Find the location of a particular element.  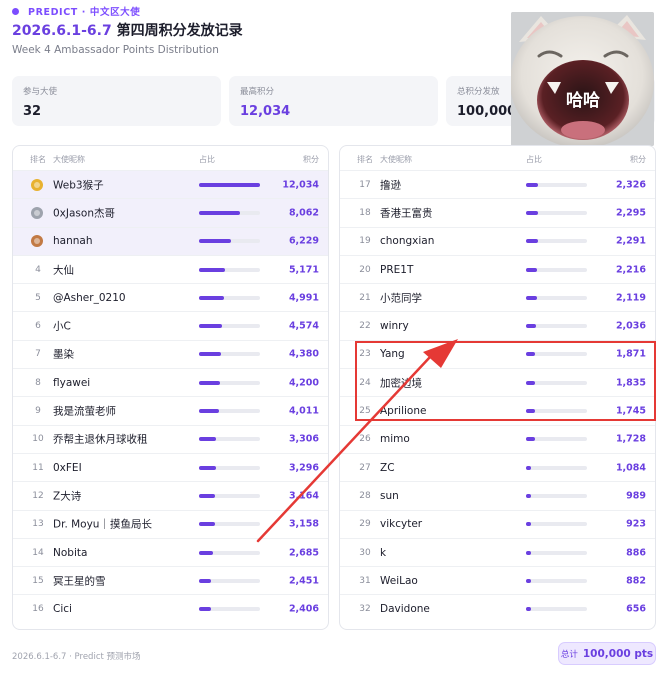

total-label: 总计 is located at coordinates (569, 654).